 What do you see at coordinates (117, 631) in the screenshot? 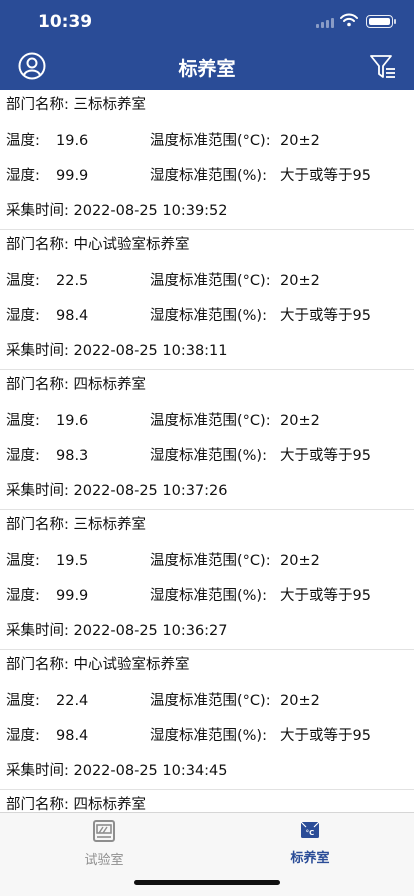
I see `time-row: 采集时间: 2022-08-25 10:36:27` at bounding box center [117, 631].